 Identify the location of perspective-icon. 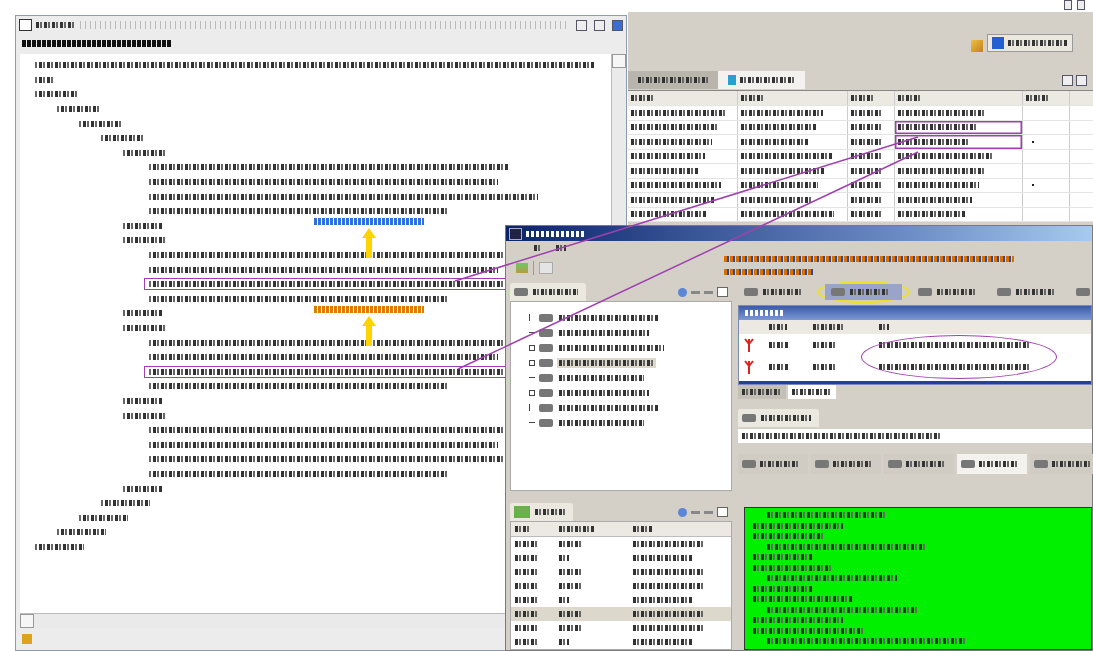
(998, 43).